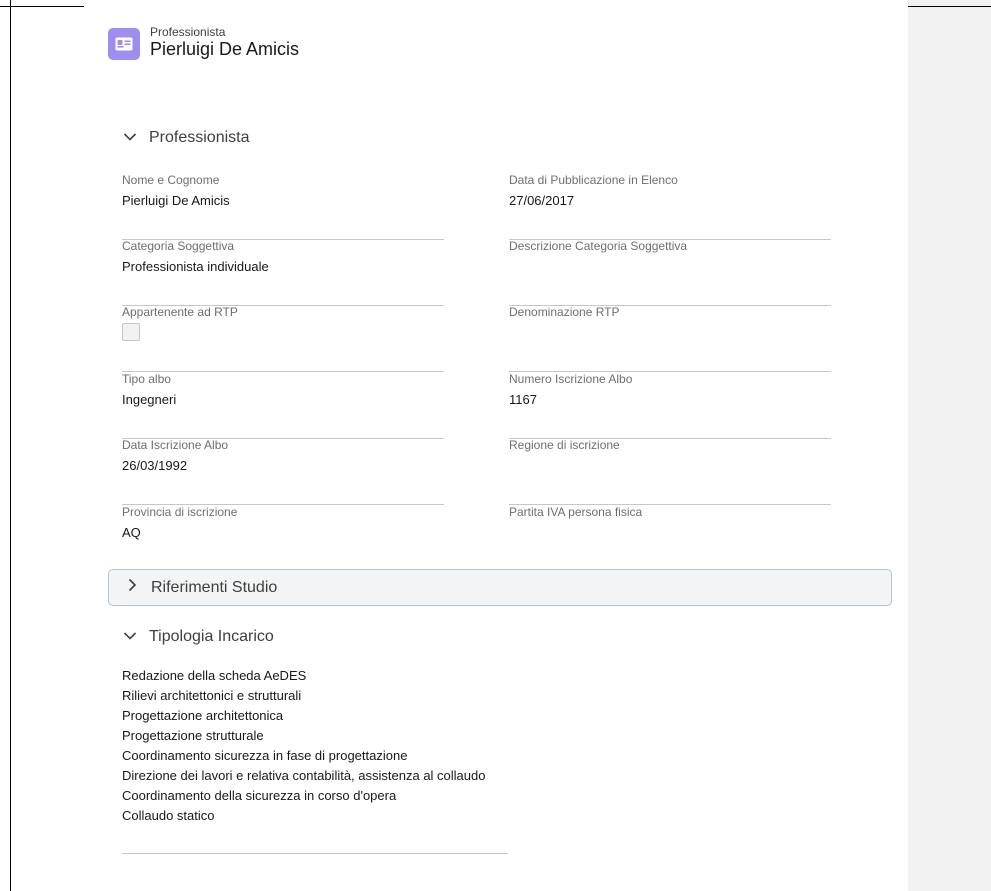 The width and height of the screenshot is (991, 891). What do you see at coordinates (949, 6) in the screenshot?
I see `top-divider-right` at bounding box center [949, 6].